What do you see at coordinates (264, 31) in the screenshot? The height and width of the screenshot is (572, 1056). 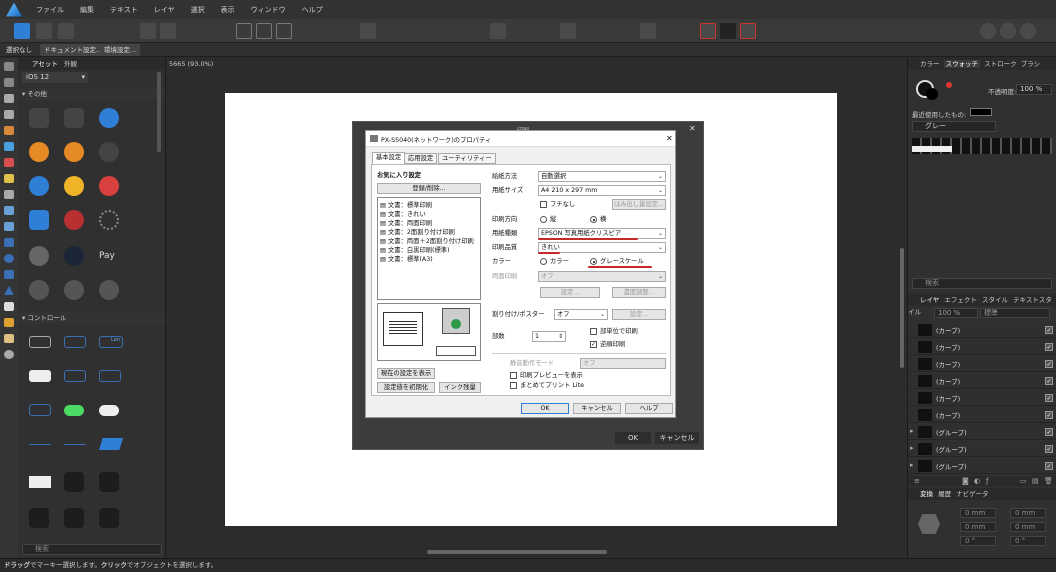 I see `transform-origin-icon` at bounding box center [264, 31].